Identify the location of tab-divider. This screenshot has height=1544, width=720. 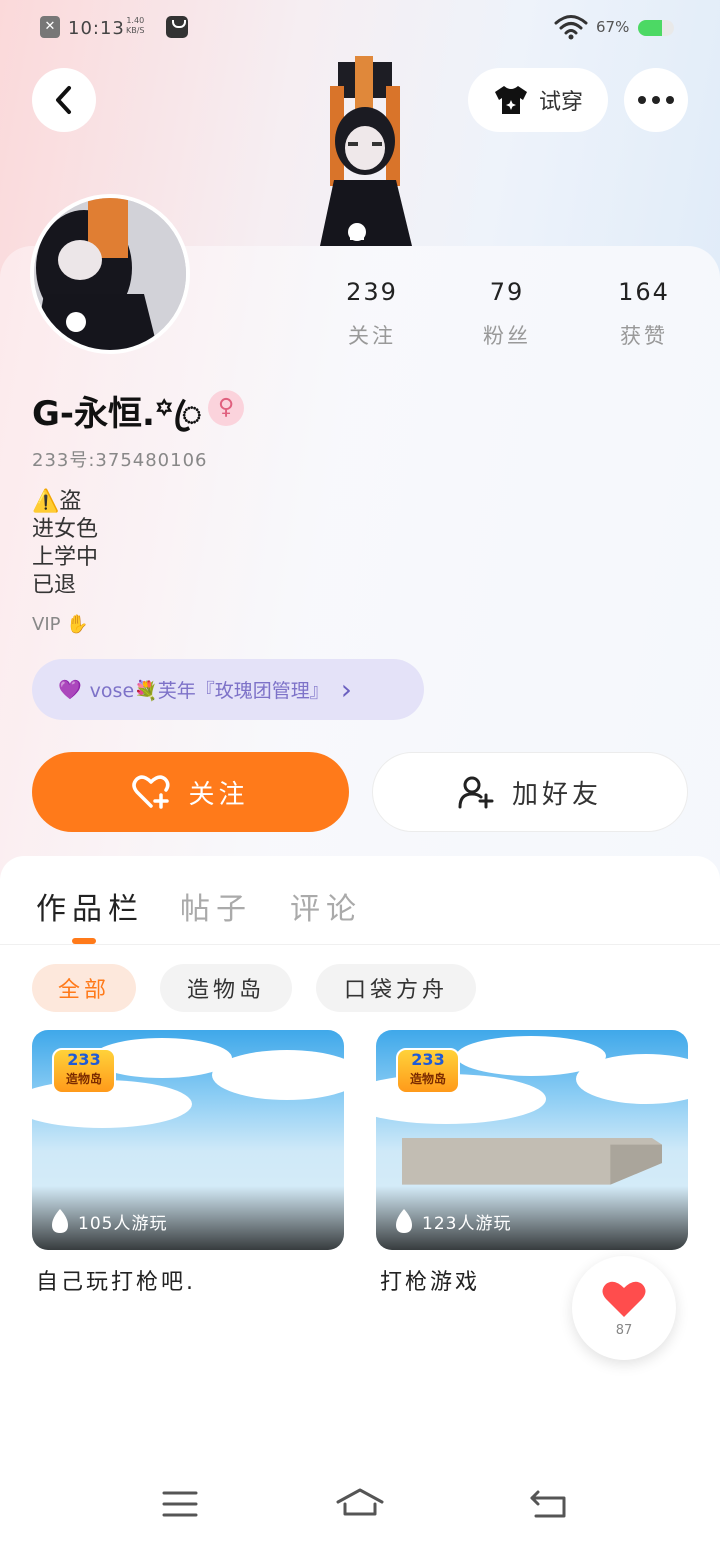
(360, 944).